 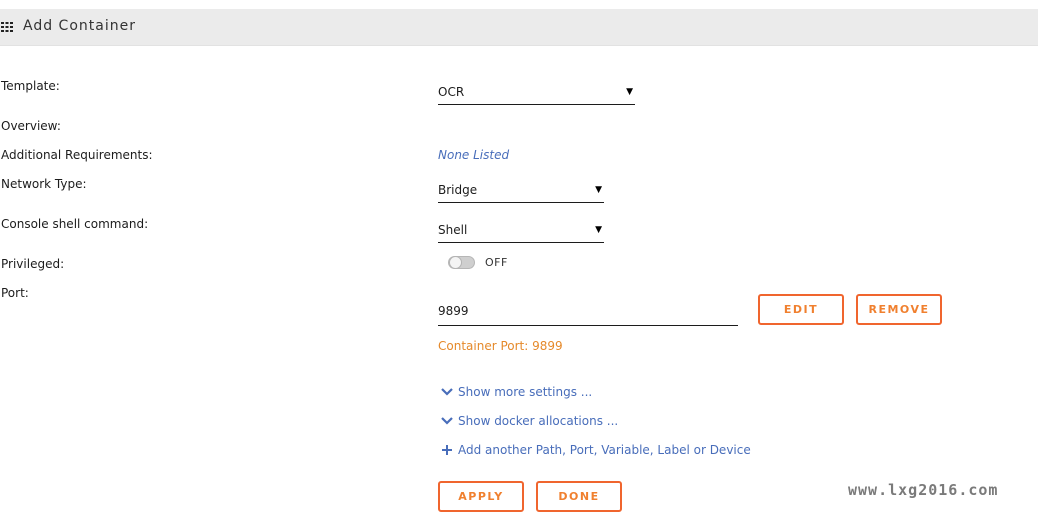 I want to click on template-select: OCR ▼, so click(x=536, y=93).